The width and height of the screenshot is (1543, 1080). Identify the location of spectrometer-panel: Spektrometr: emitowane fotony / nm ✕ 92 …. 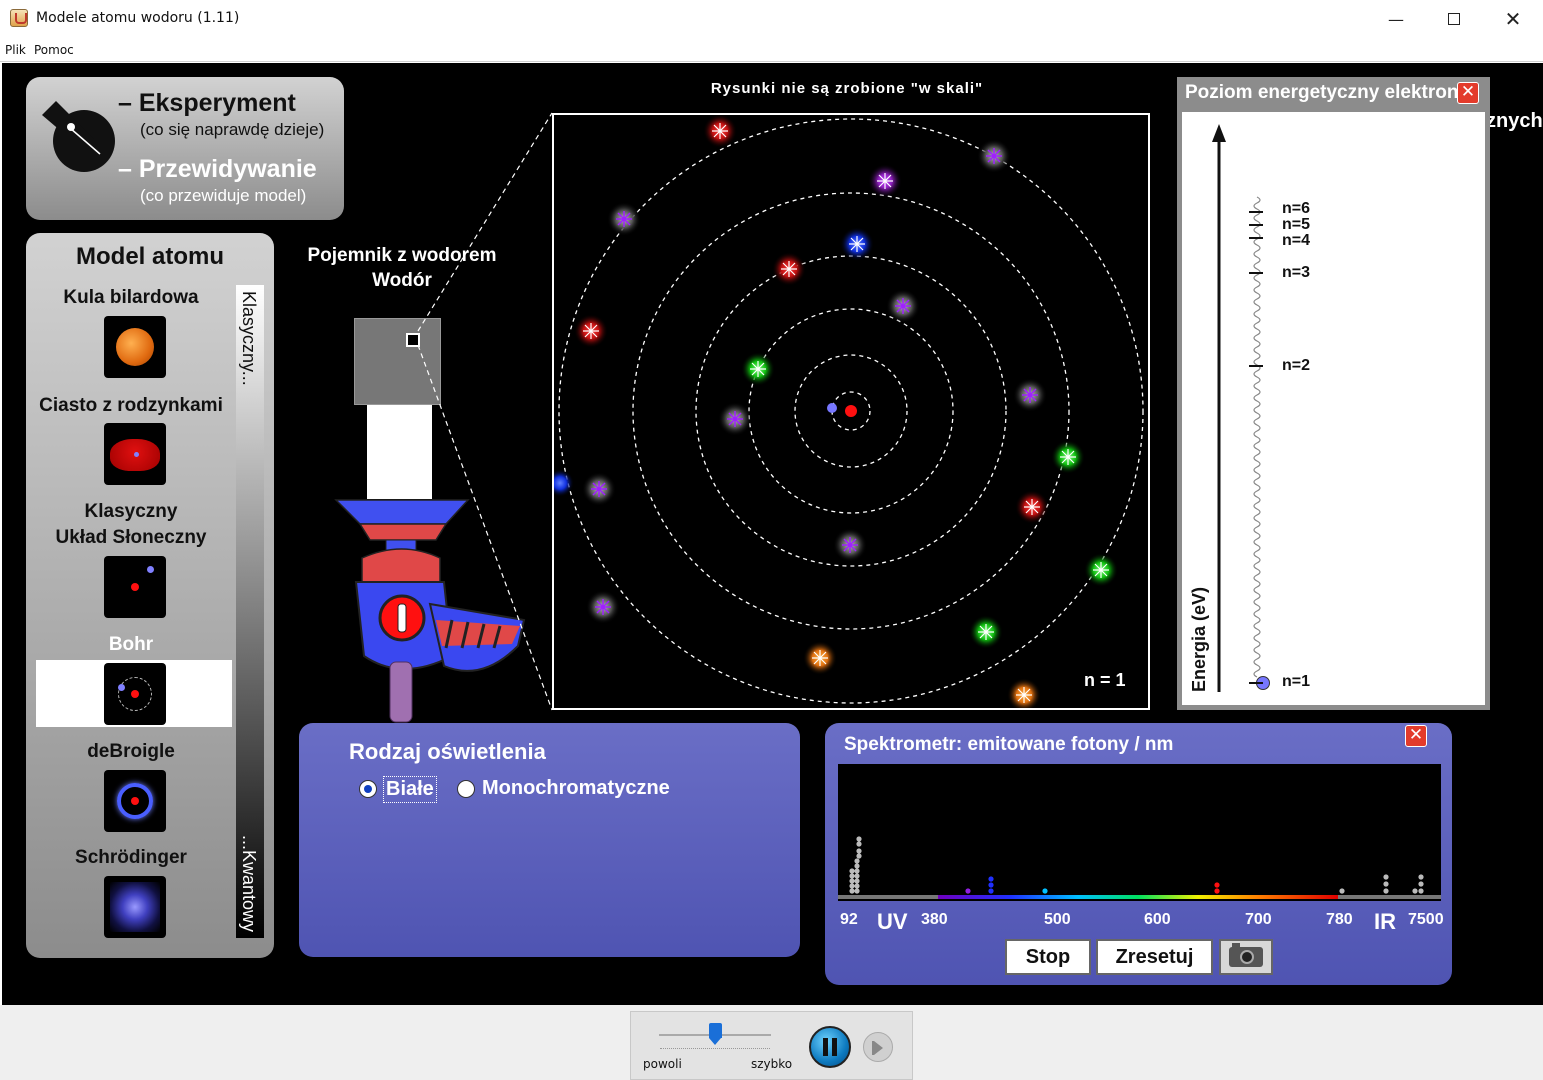
(1138, 854).